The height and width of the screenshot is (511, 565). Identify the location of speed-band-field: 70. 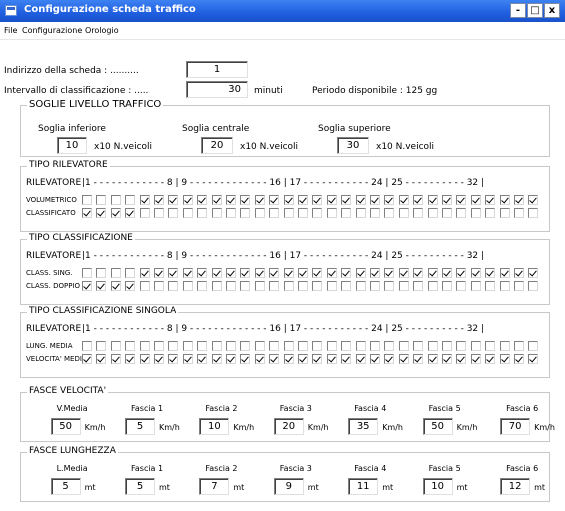
(515, 426).